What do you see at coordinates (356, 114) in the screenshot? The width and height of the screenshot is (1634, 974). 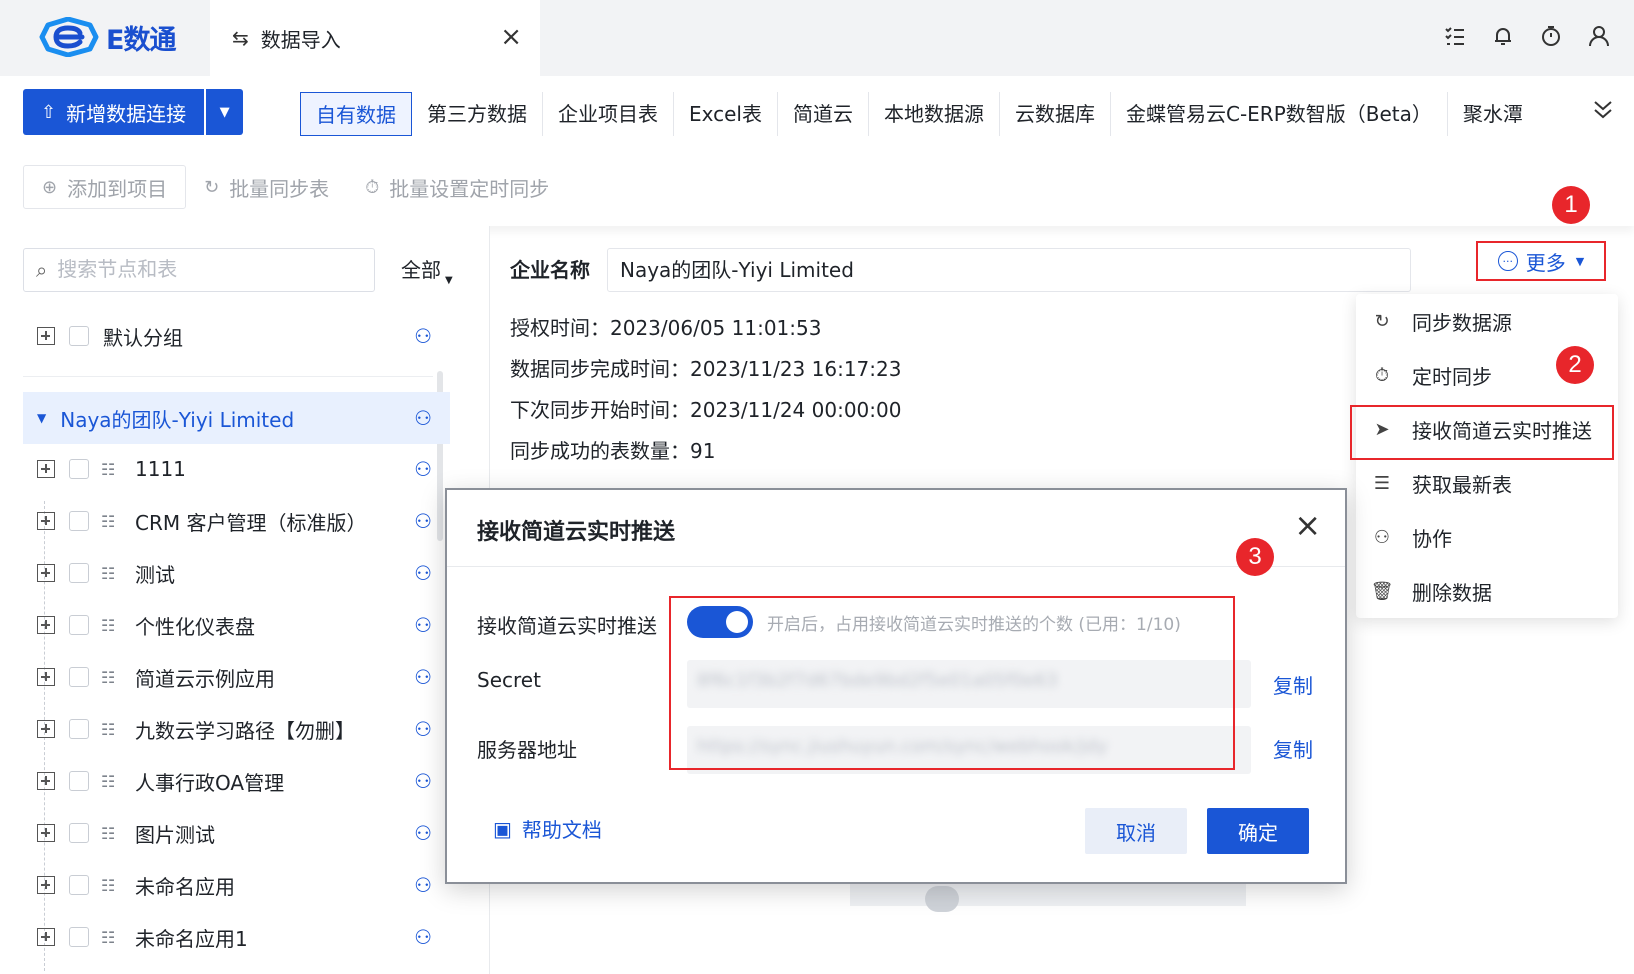 I see `tab-own-data: 自有数据` at bounding box center [356, 114].